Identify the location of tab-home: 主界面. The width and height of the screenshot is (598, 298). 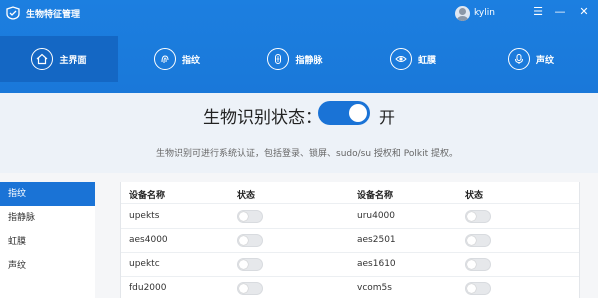
(59, 59).